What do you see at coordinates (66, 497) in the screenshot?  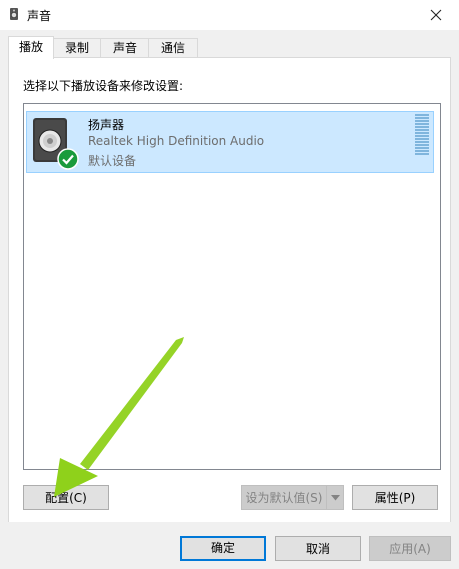 I see `configure-button: 配置(C)` at bounding box center [66, 497].